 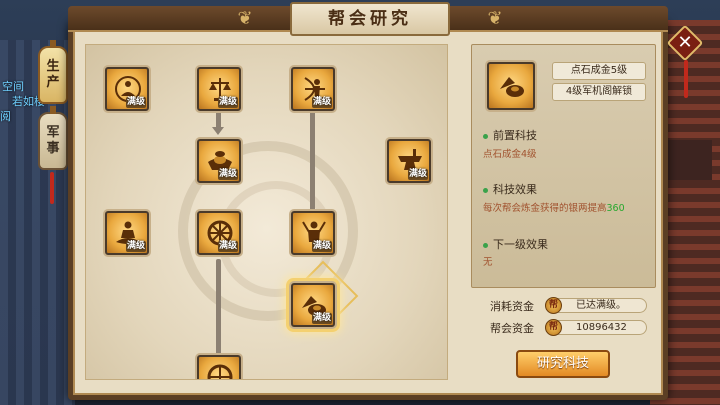 I want to click on next-level-value: 无, so click(x=488, y=262).